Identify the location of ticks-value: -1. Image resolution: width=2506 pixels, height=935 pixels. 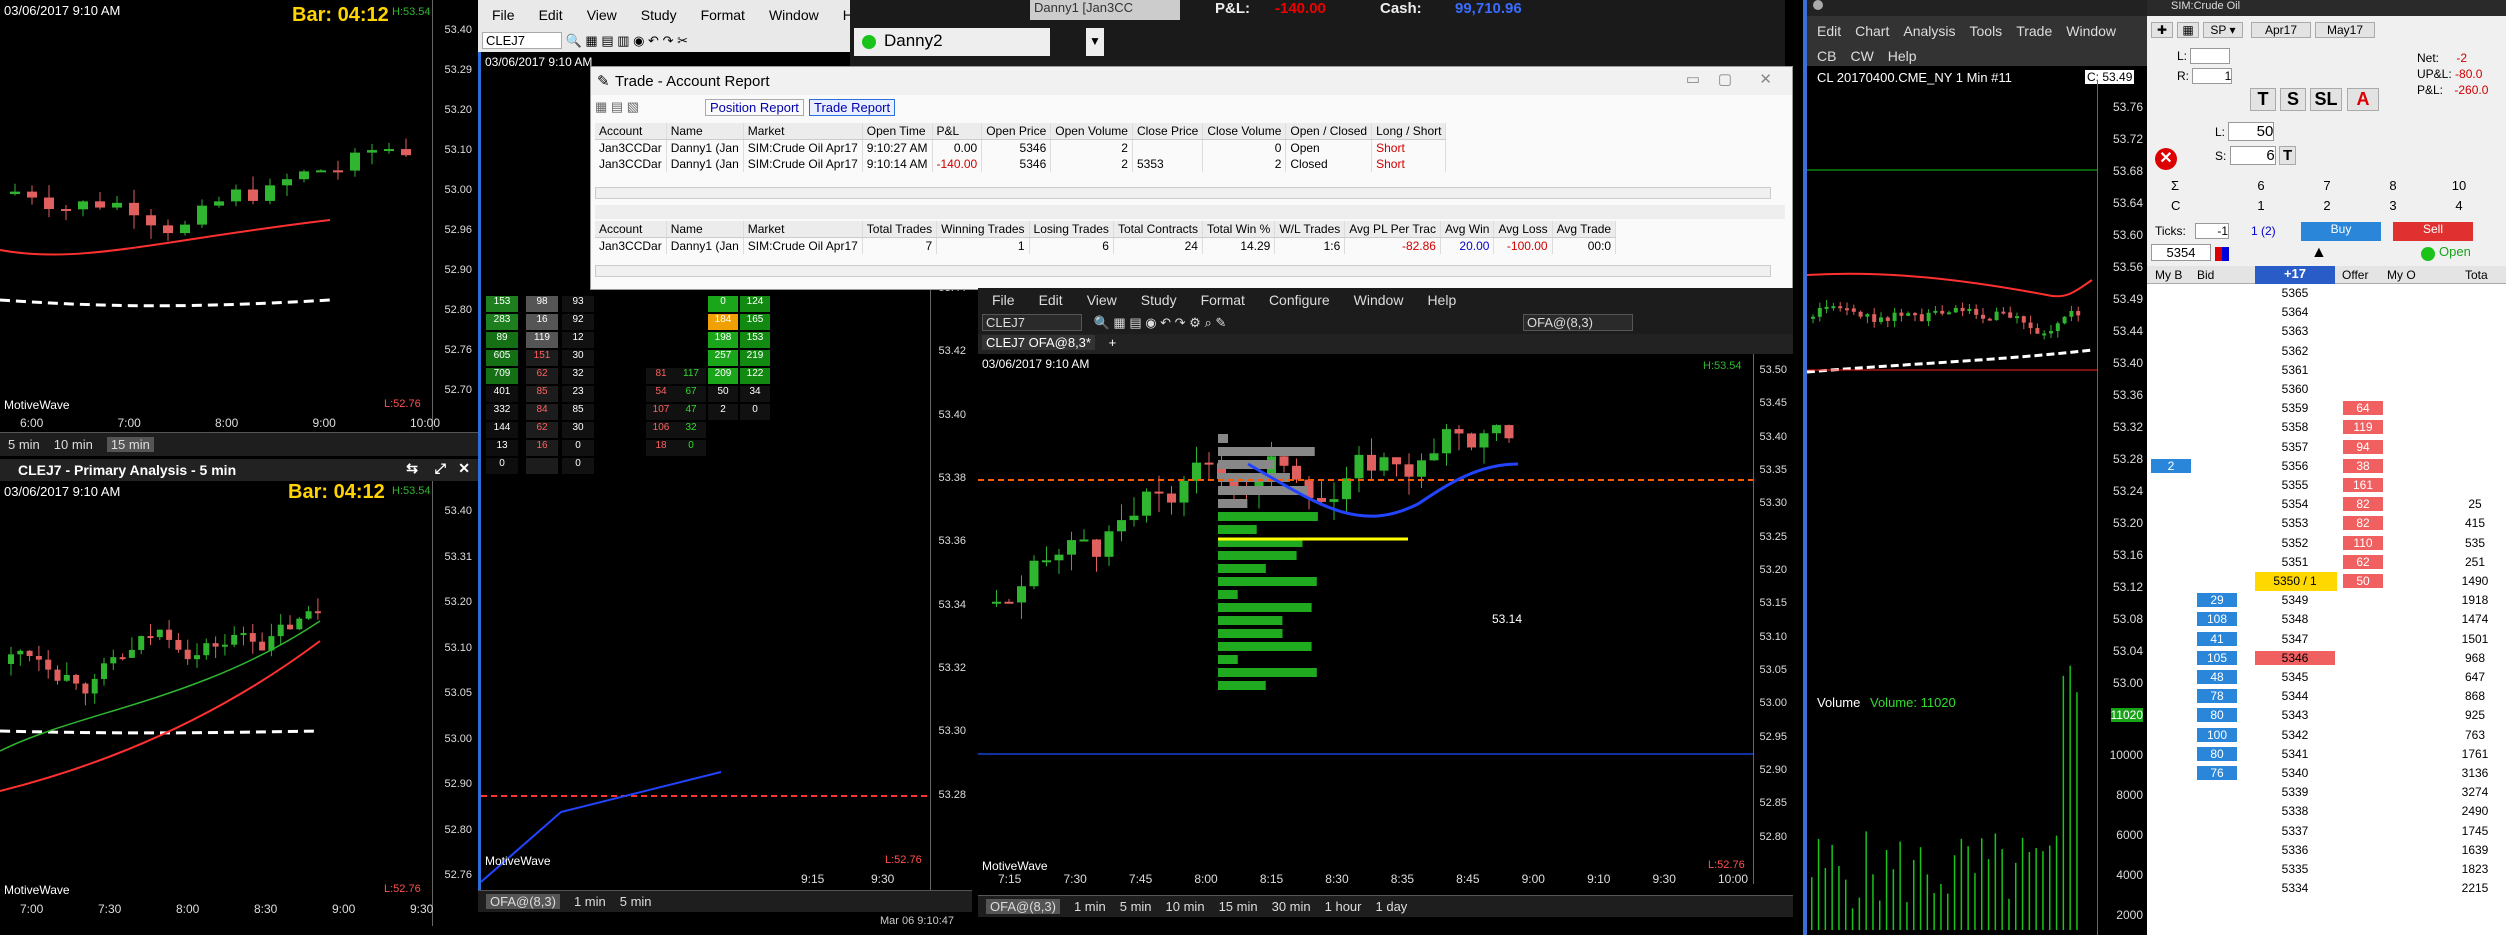
(2212, 231).